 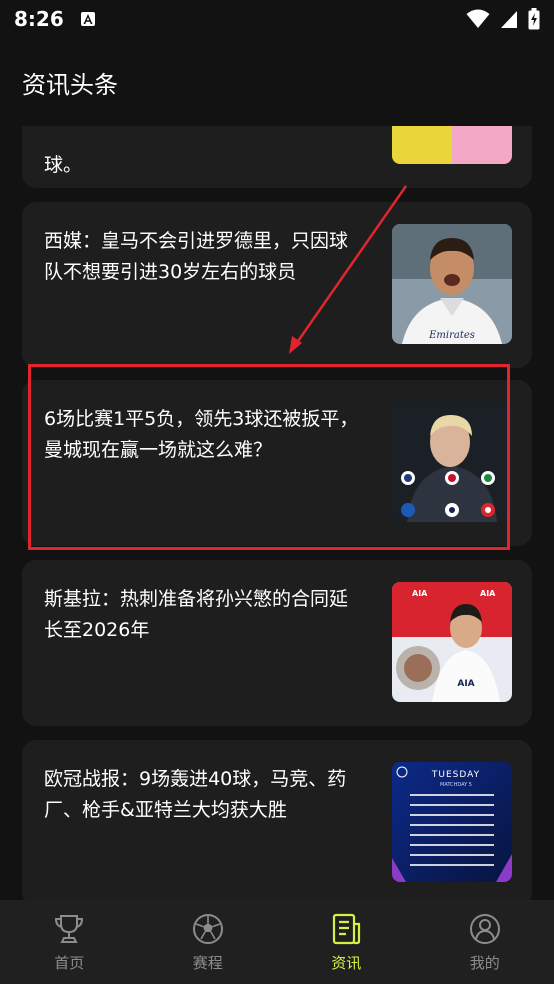 I want to click on nav-schedule: 赛程, so click(x=208, y=942).